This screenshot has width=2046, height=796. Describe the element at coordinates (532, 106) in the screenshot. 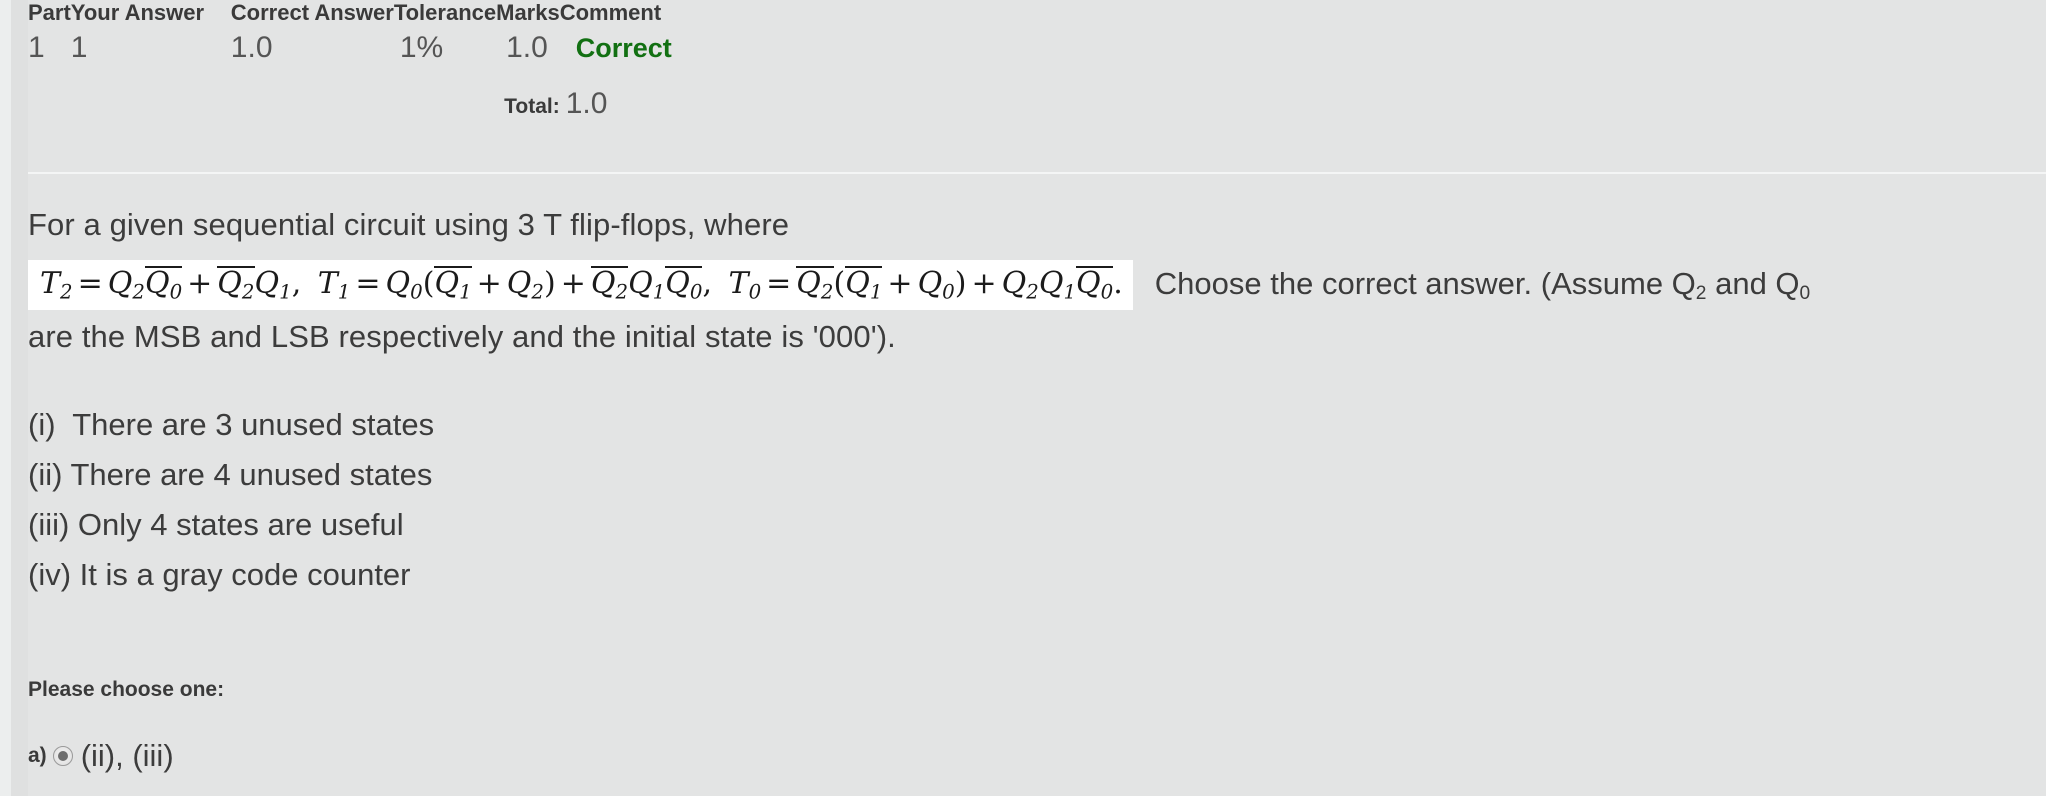

I see `total-label: Total:` at that location.